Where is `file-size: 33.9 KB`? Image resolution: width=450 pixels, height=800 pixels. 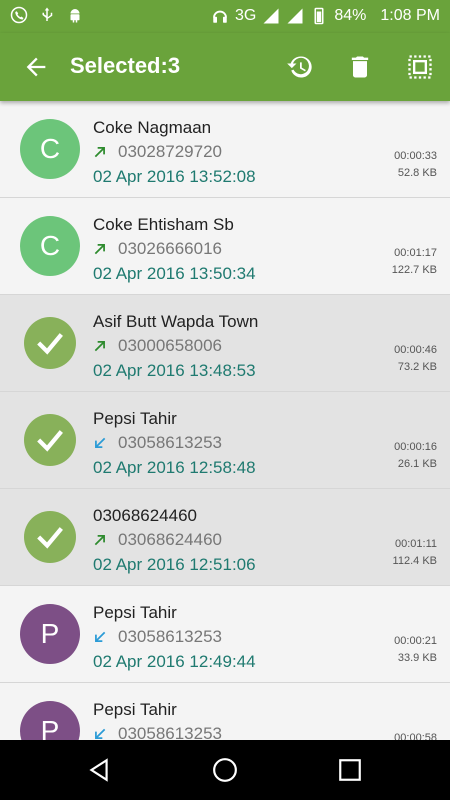
file-size: 33.9 KB is located at coordinates (417, 658).